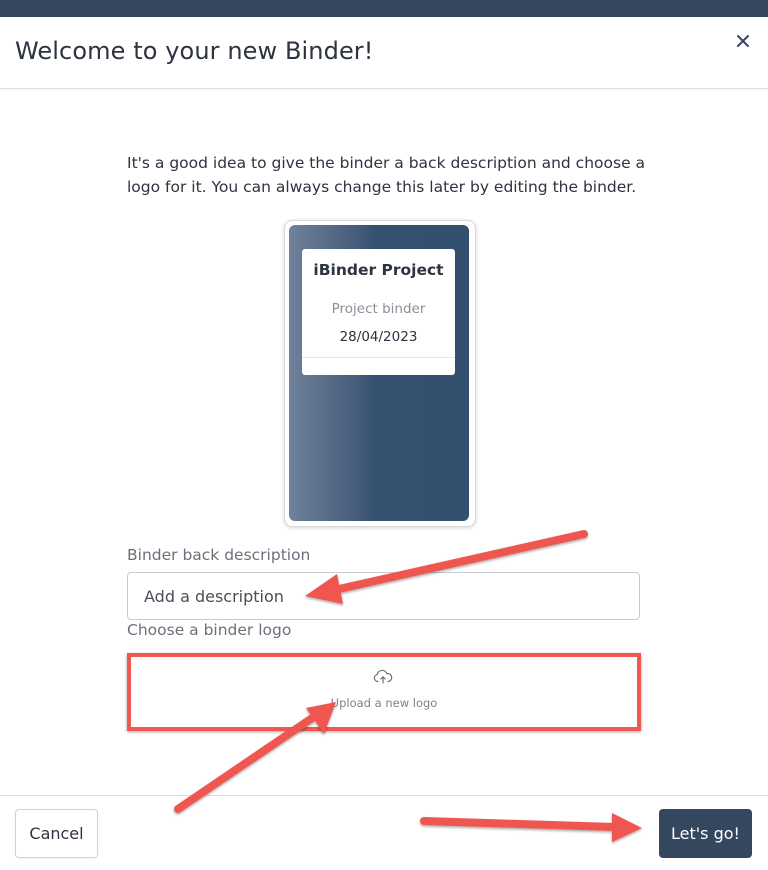 The width and height of the screenshot is (768, 870). What do you see at coordinates (219, 555) in the screenshot?
I see `description-label: Binder back description` at bounding box center [219, 555].